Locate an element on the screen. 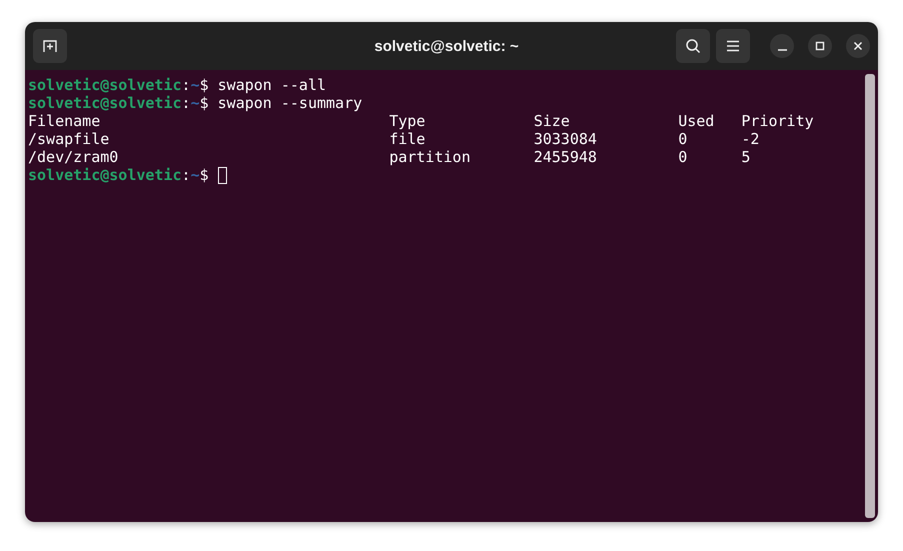 The height and width of the screenshot is (551, 903). search-button is located at coordinates (693, 46).